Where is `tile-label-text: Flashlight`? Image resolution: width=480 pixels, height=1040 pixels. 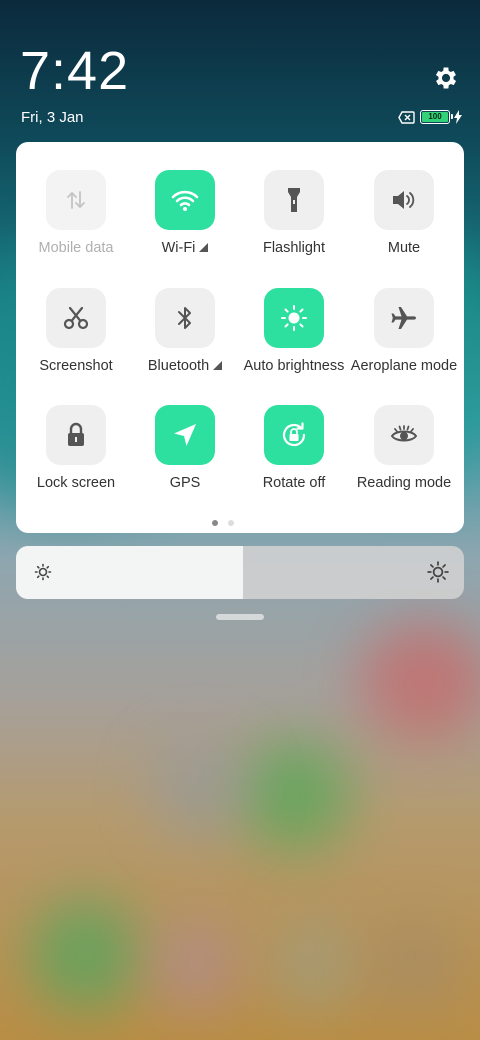
tile-label-text: Flashlight is located at coordinates (294, 248).